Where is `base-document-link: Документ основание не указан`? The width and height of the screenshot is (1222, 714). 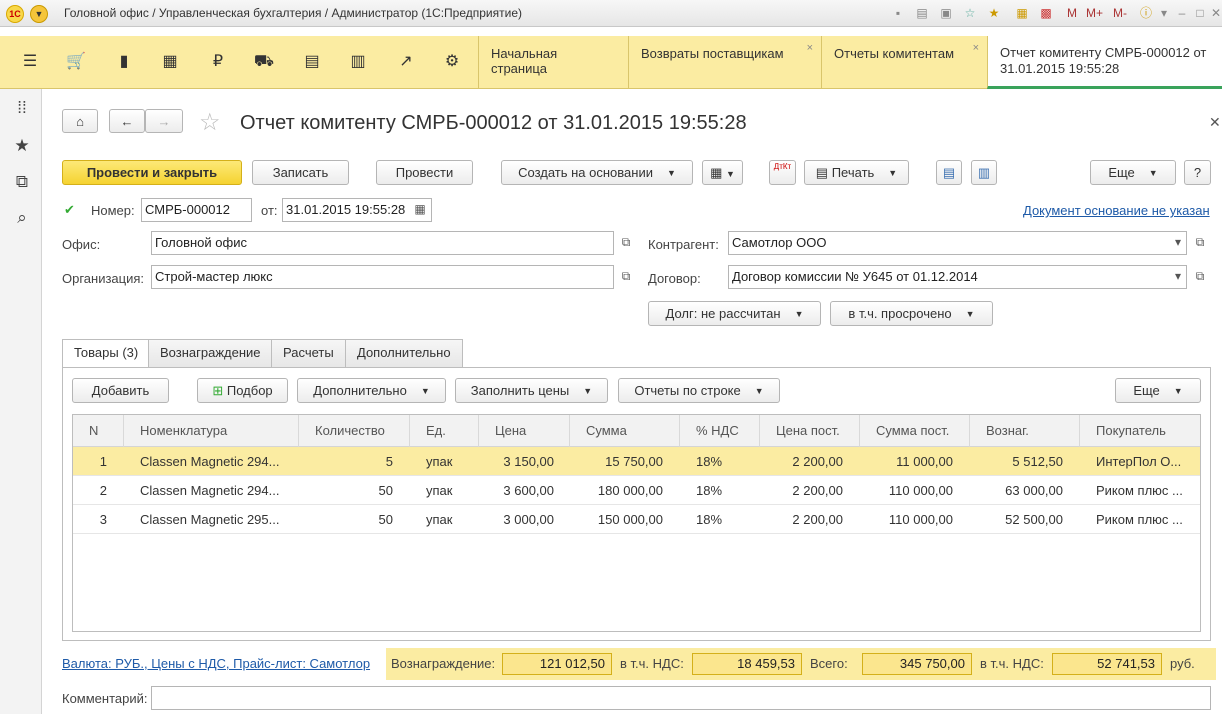 base-document-link: Документ основание не указан is located at coordinates (1116, 210).